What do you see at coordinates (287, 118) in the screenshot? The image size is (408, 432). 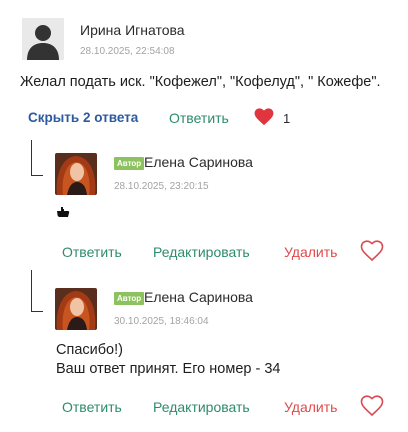 I see `like-count: 1` at bounding box center [287, 118].